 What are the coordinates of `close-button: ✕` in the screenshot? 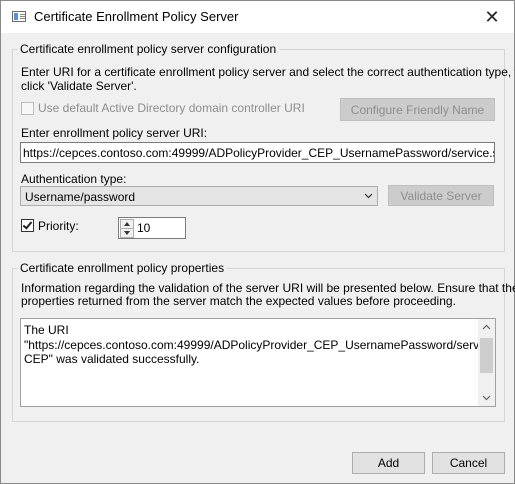 It's located at (492, 17).